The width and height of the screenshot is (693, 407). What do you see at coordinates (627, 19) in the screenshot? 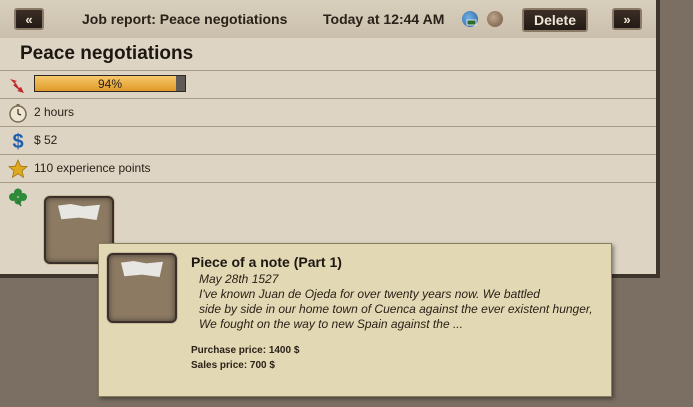
I see `next-report-button: »` at bounding box center [627, 19].